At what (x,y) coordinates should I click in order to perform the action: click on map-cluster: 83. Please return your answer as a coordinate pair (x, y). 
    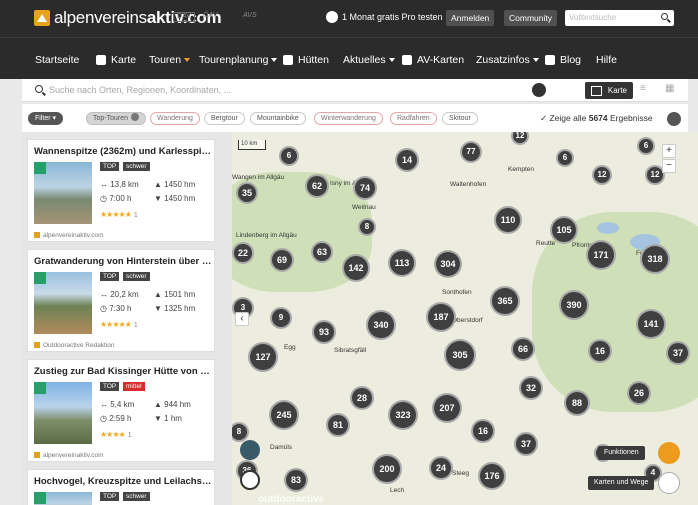
    Looking at the image, I should click on (296, 480).